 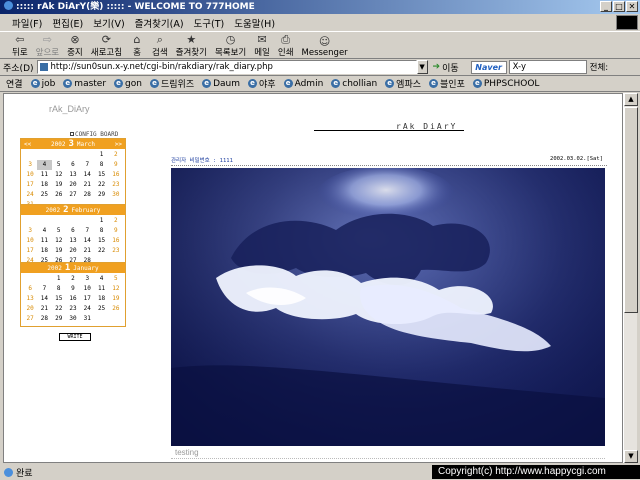 I want to click on toolbar-button-8: ✉ 메일, so click(x=262, y=45).